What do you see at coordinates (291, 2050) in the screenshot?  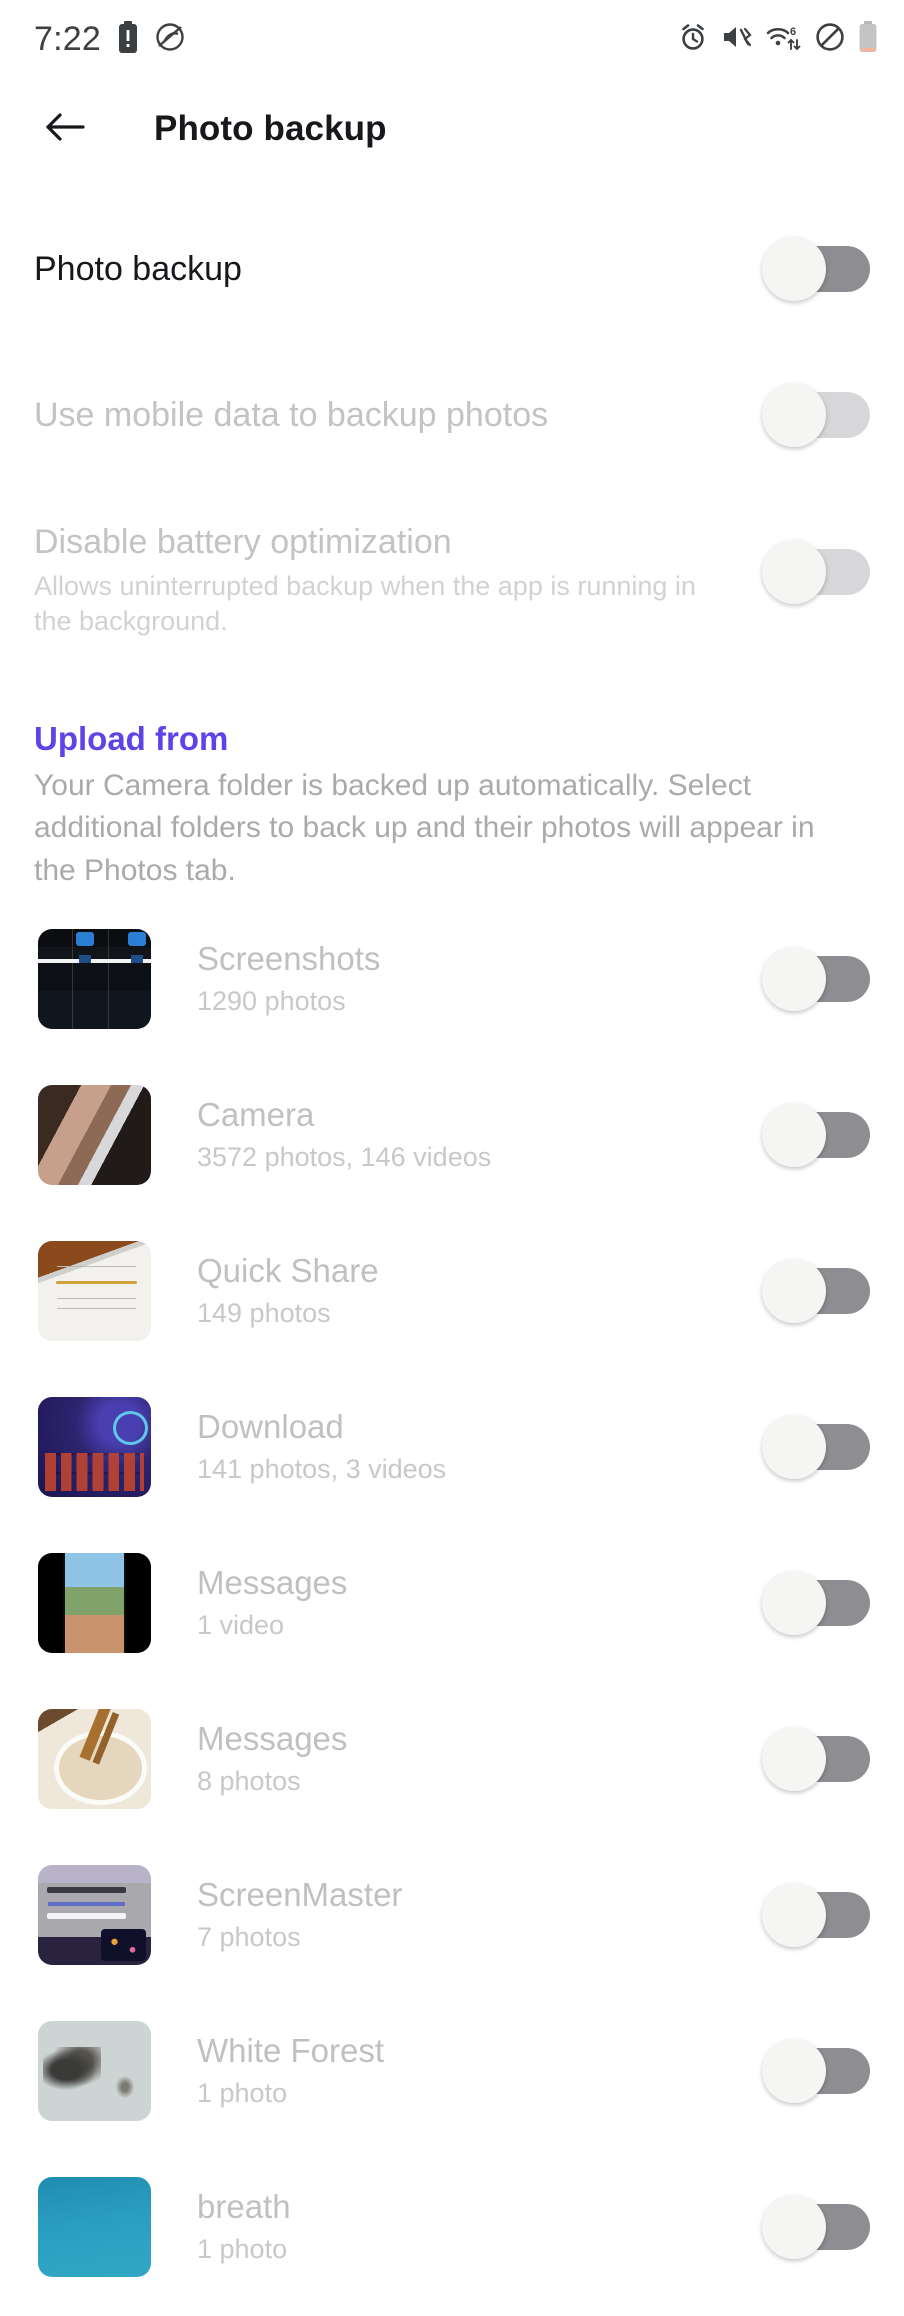 I see `folder-name: White Forest` at bounding box center [291, 2050].